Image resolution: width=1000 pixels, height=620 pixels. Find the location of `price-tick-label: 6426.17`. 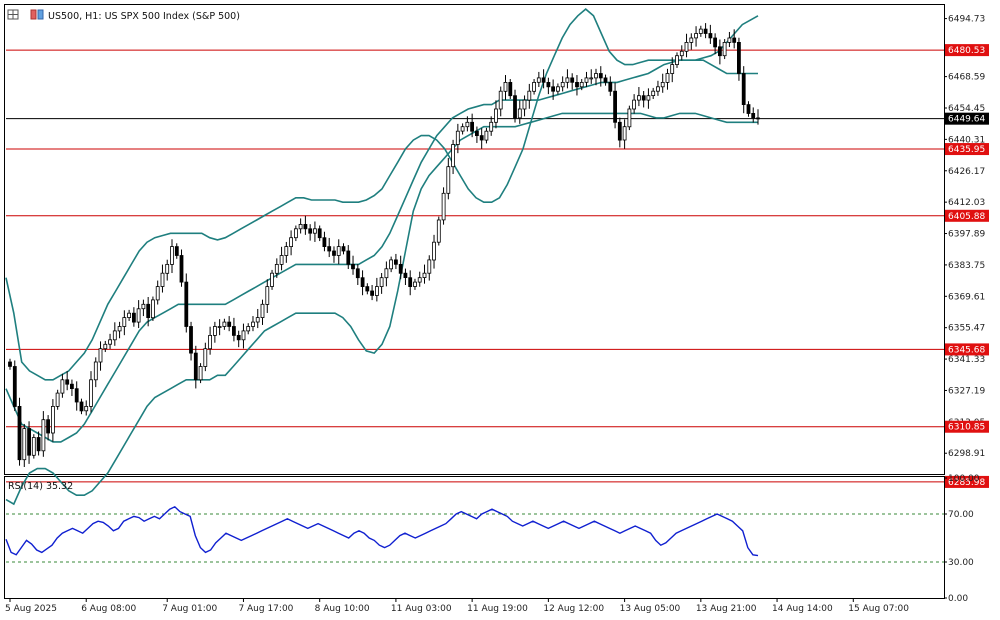

price-tick-label: 6426.17 is located at coordinates (966, 172).